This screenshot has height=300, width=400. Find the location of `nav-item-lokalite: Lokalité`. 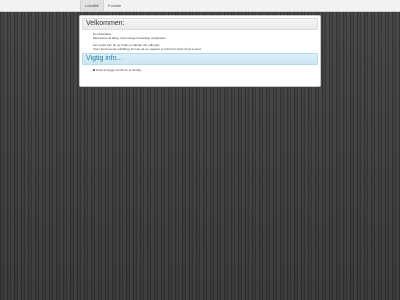

nav-item-lokalite: Lokalité is located at coordinates (92, 5).